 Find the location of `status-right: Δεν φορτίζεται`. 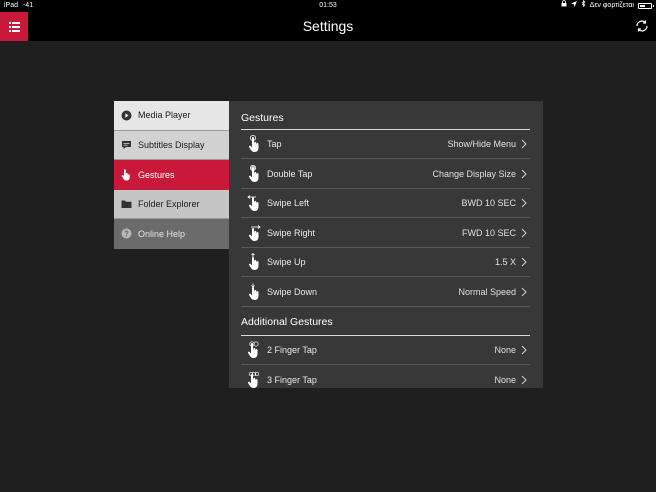

status-right: Δεν φορτίζεται is located at coordinates (607, 6).